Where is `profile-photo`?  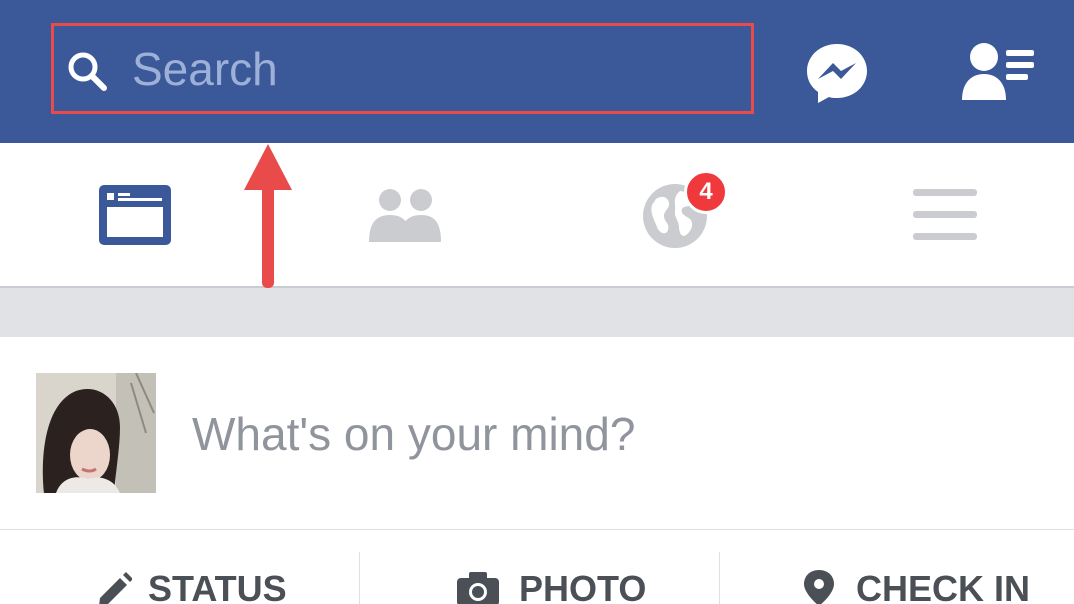
profile-photo is located at coordinates (96, 433).